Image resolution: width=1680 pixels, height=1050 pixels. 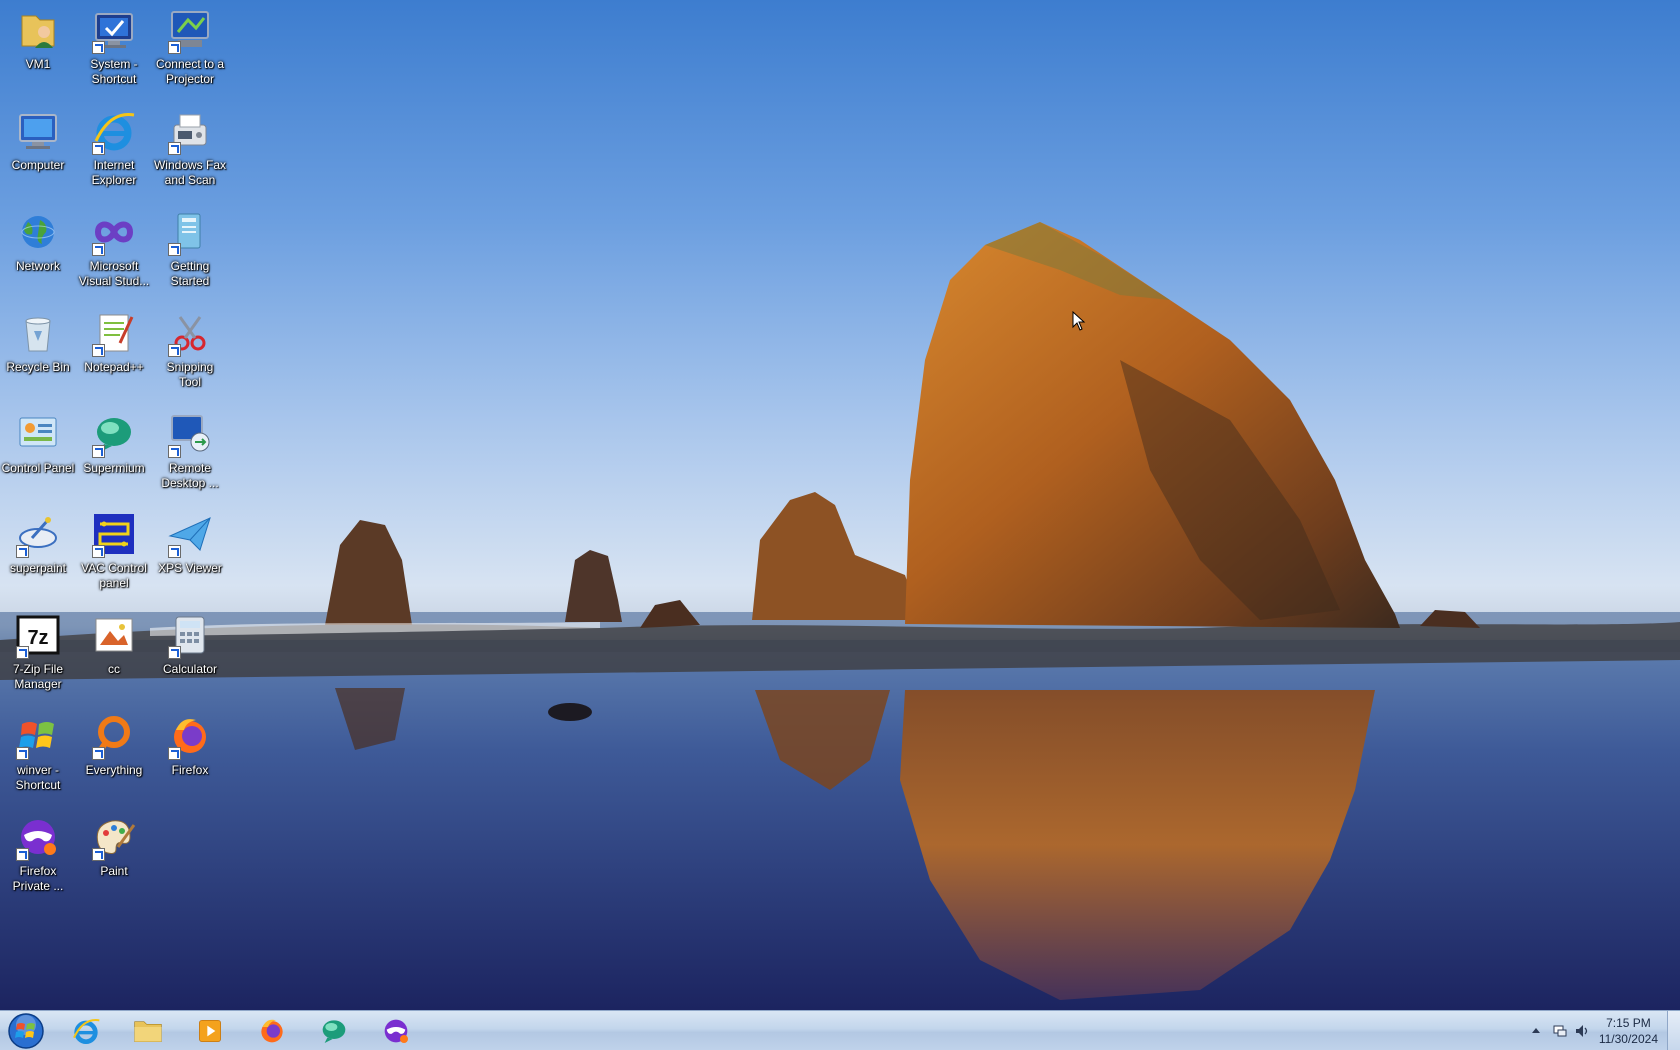 I want to click on windows-fax-icon: Windows Fax and Scan, so click(x=190, y=149).